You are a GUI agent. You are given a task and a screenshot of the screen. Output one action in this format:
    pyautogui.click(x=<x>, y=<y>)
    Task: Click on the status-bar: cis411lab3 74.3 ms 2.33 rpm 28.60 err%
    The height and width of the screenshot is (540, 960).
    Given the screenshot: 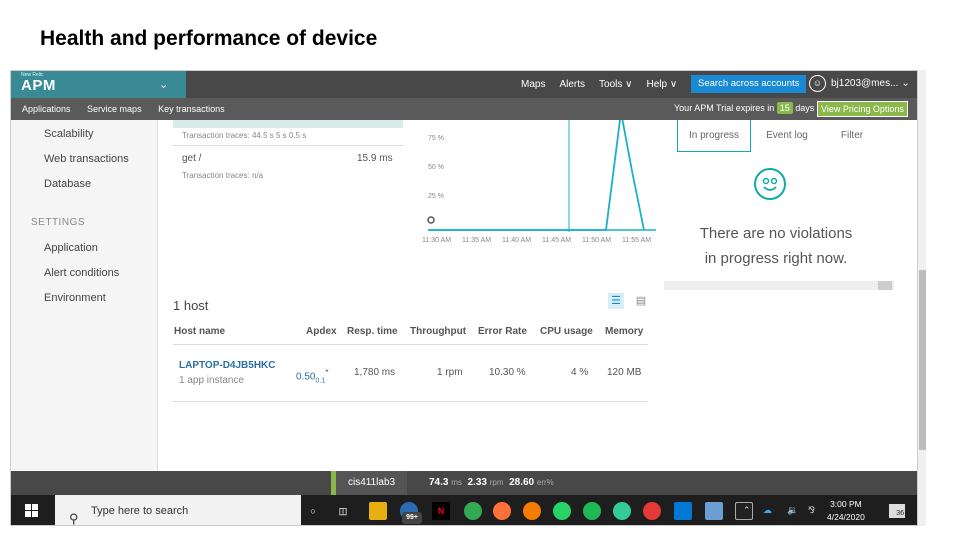 What is the action you would take?
    pyautogui.click(x=464, y=483)
    